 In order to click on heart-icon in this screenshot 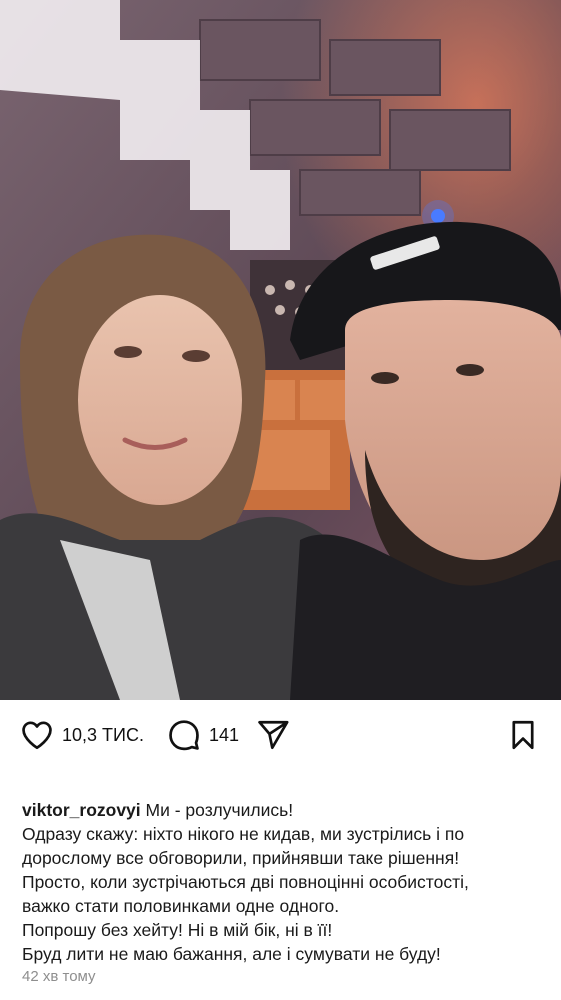, I will do `click(37, 735)`.